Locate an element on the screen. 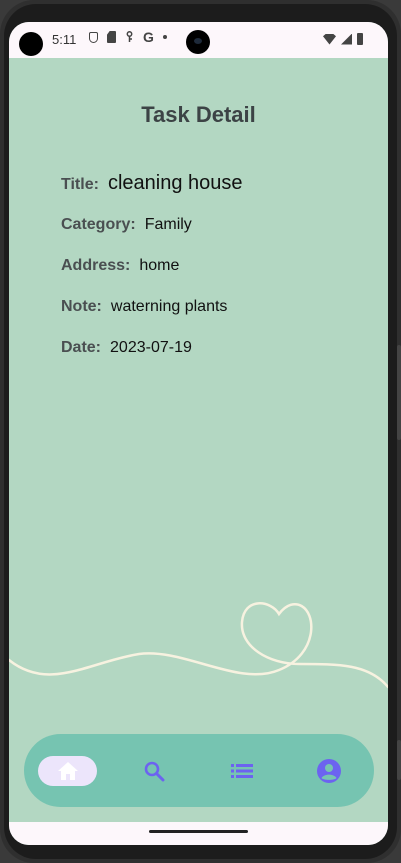 This screenshot has width=401, height=863. home-gesture-bar is located at coordinates (198, 831).